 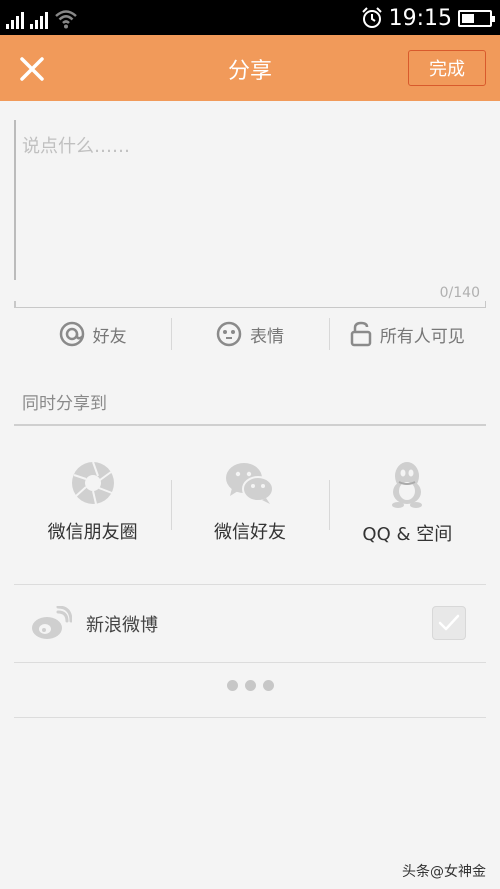 I want to click on lock-icon, so click(x=361, y=334).